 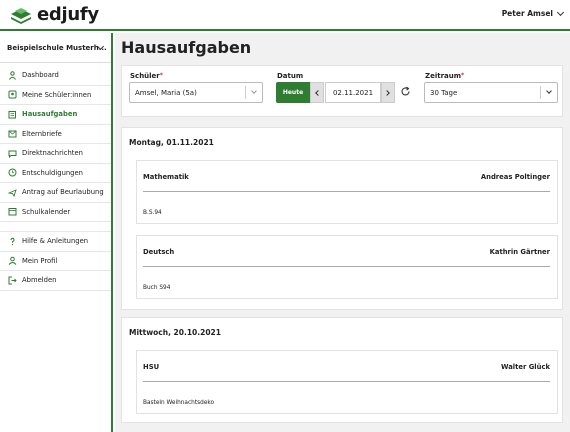 I want to click on sidebar-item-label: Antrag auf Beurlaubung, so click(x=63, y=192).